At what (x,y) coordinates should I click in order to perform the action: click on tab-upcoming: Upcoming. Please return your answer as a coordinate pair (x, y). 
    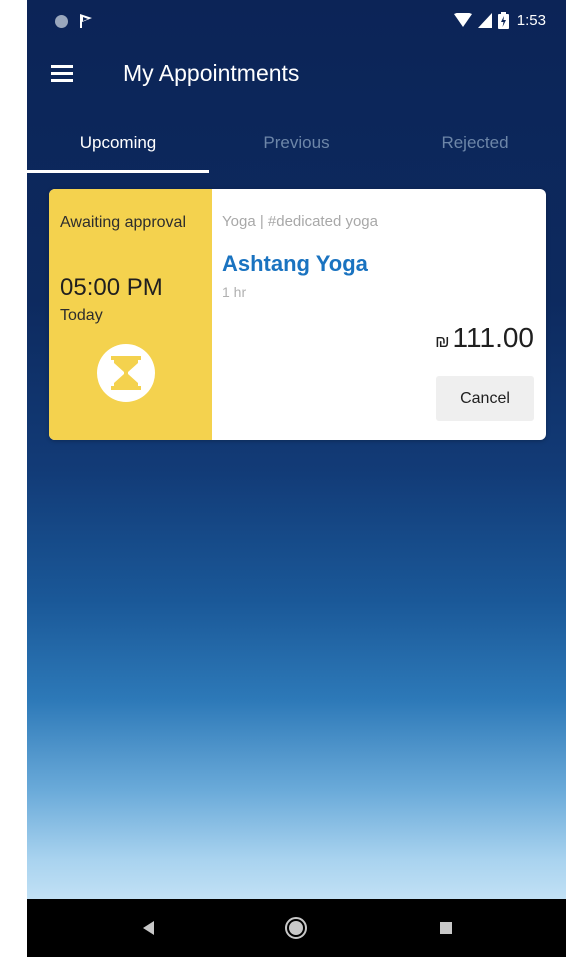
    Looking at the image, I should click on (118, 142).